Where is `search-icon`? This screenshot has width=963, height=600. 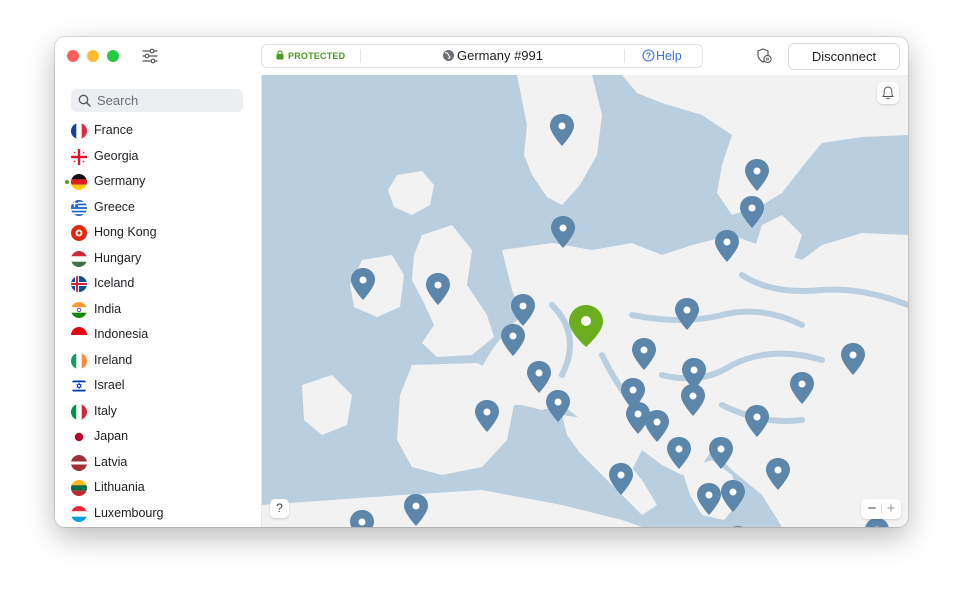
search-icon is located at coordinates (84, 100).